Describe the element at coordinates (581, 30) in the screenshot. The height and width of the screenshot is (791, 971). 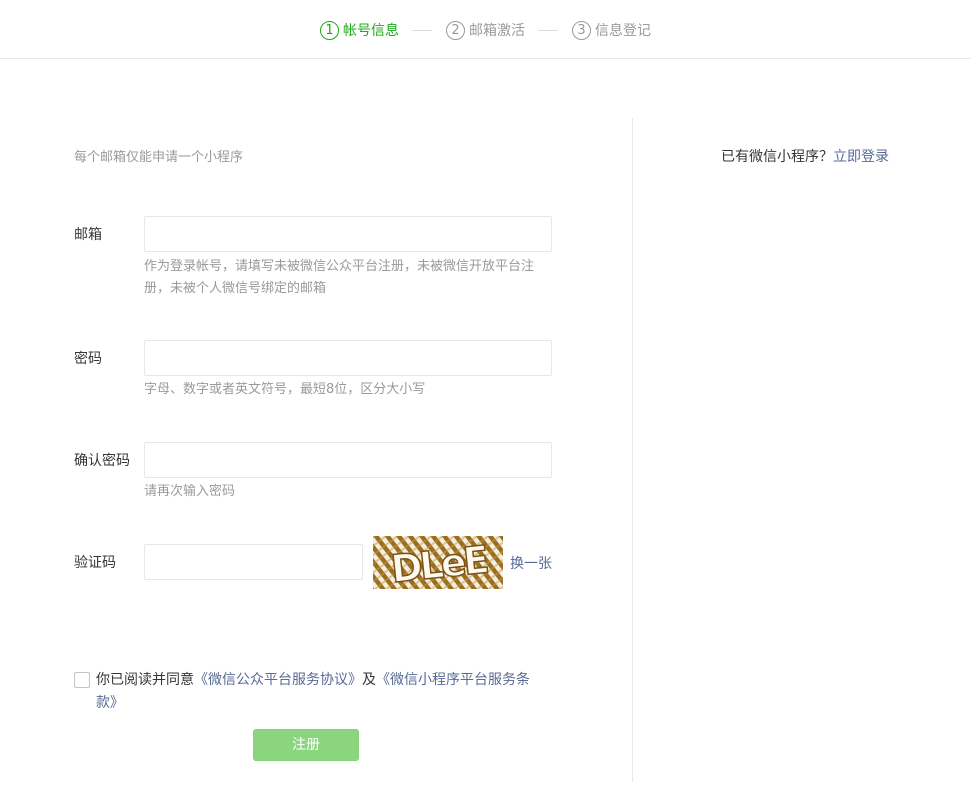
I see `step-number: 3` at that location.